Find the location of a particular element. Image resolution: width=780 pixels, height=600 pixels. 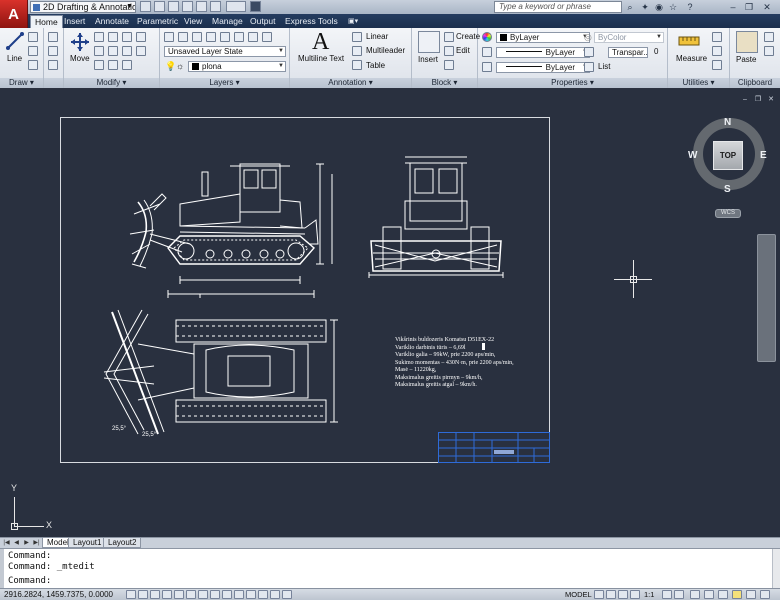

compass-west: W is located at coordinates (692, 155).